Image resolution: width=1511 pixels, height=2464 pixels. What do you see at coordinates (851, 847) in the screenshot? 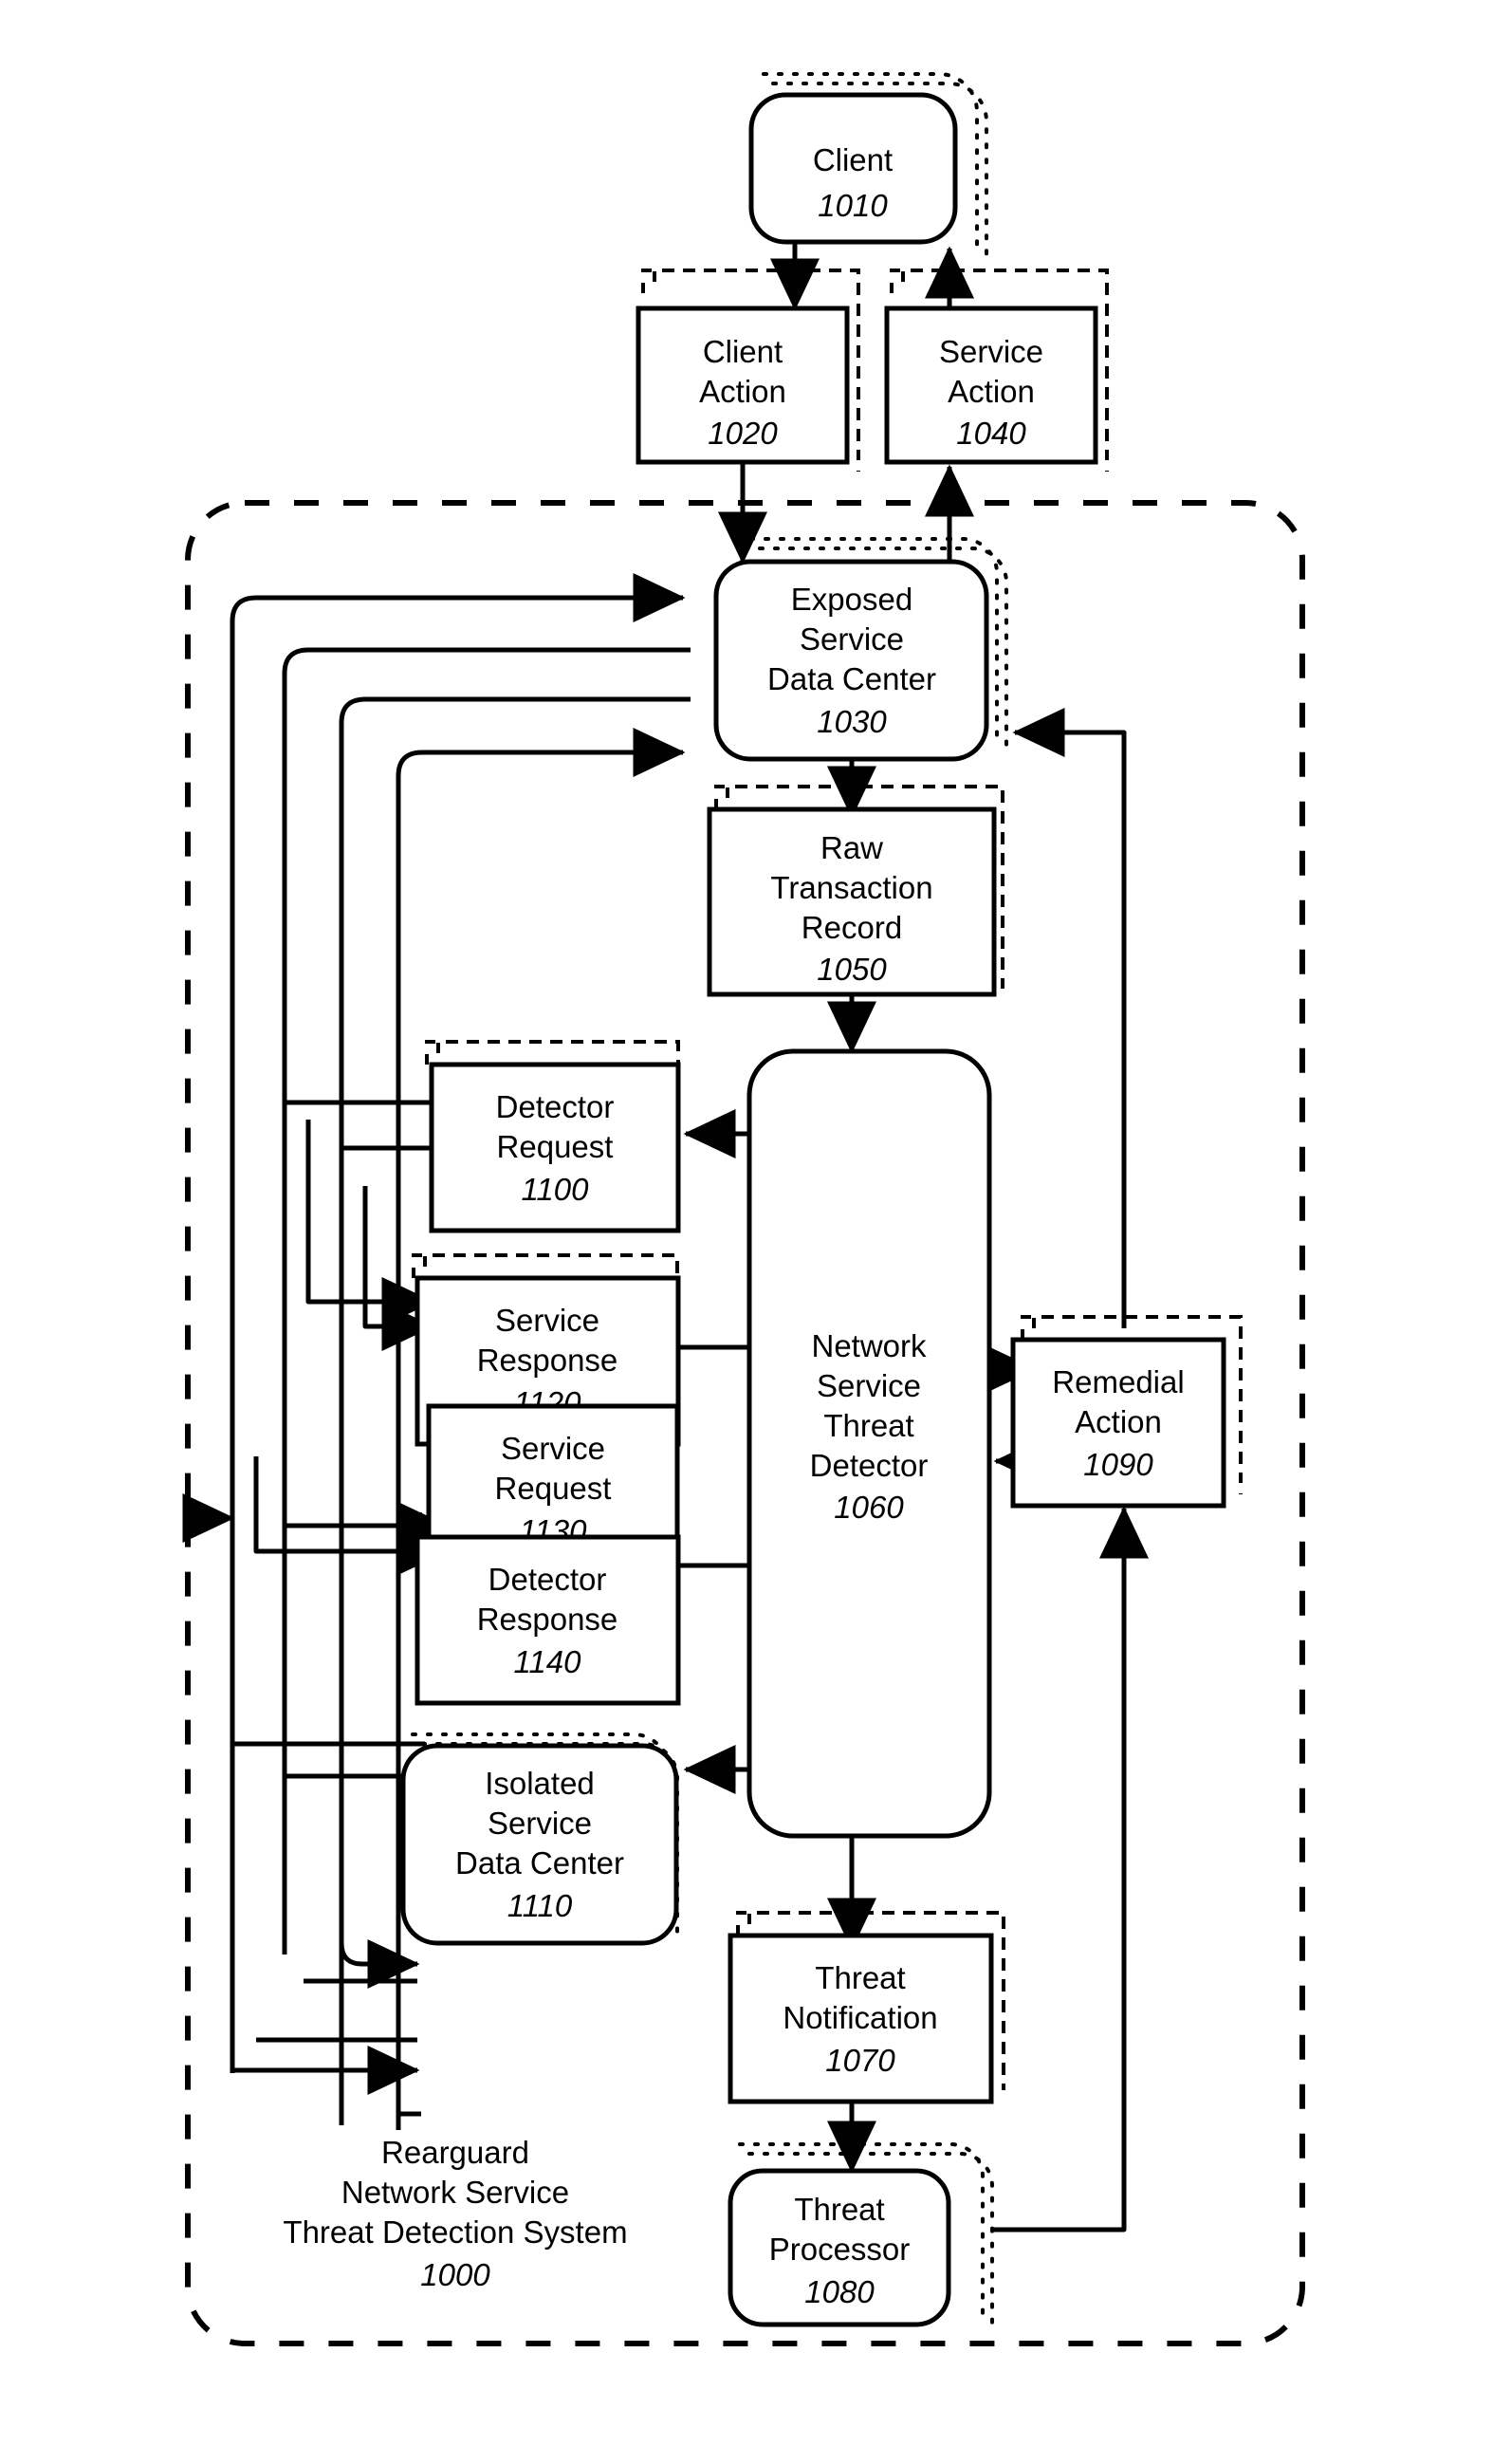
I see `node-raw-record-line-0: Raw` at bounding box center [851, 847].